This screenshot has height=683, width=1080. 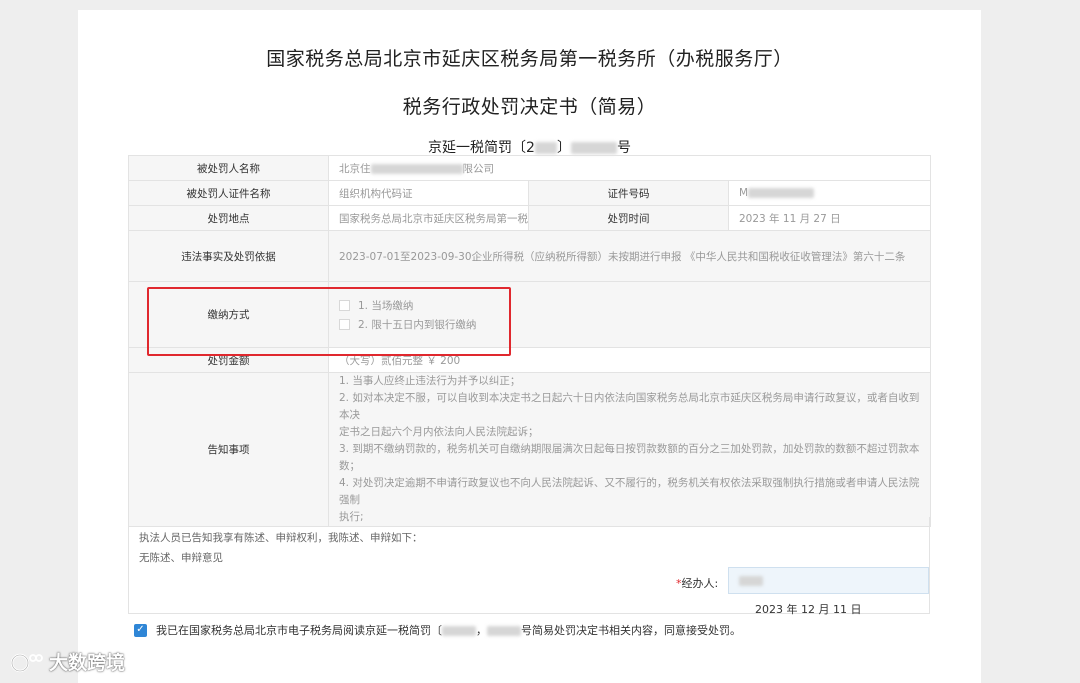 I want to click on payment-option-bank: 2. 限十五日内到银行缴纳, so click(x=629, y=324).